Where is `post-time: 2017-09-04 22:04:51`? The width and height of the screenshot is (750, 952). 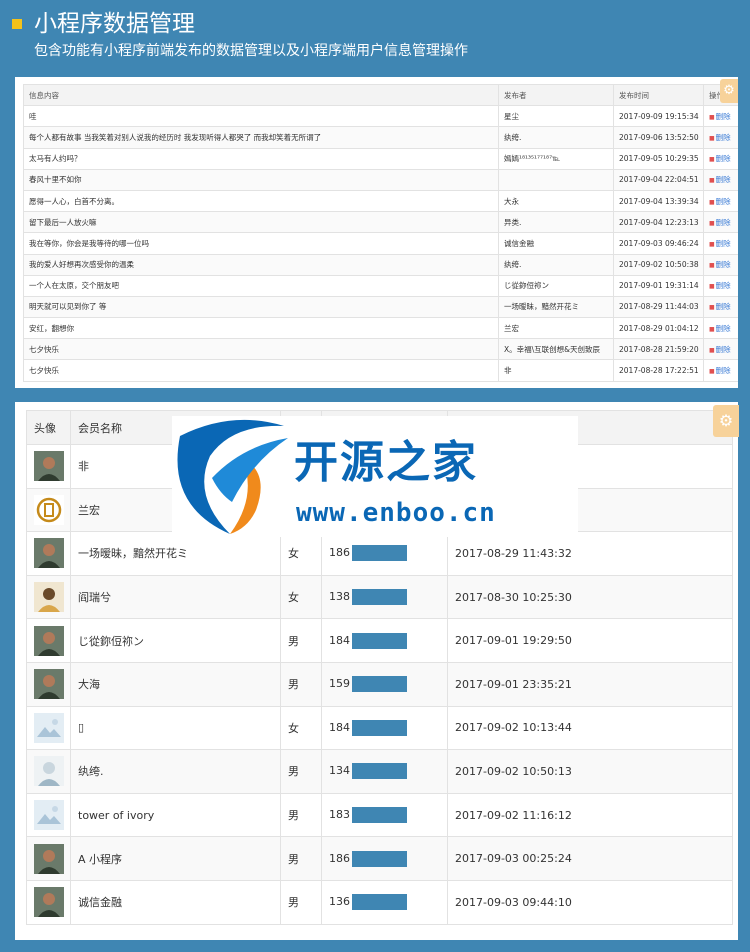 post-time: 2017-09-04 22:04:51 is located at coordinates (658, 179).